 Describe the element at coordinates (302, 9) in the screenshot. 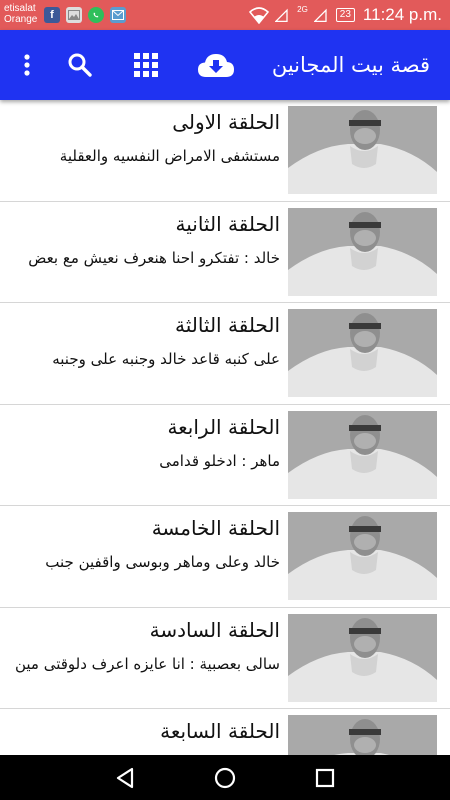

I see `network-type-label: 2G` at that location.